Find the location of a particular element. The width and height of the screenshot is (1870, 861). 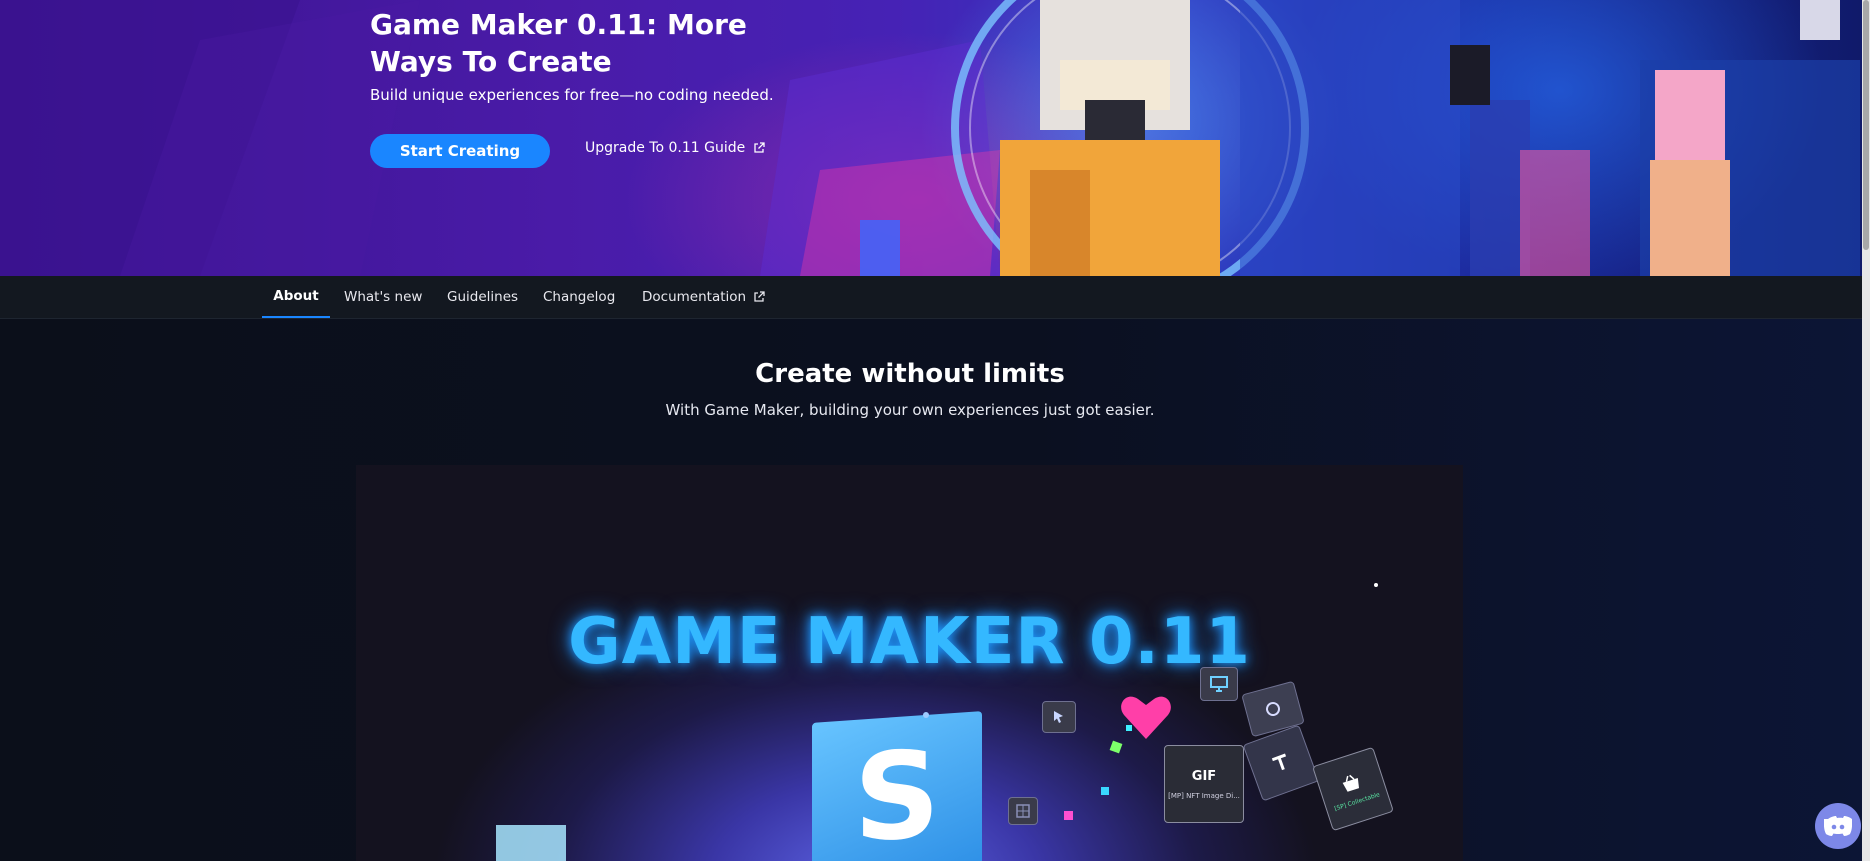

section-title: Create without limits is located at coordinates (910, 374).